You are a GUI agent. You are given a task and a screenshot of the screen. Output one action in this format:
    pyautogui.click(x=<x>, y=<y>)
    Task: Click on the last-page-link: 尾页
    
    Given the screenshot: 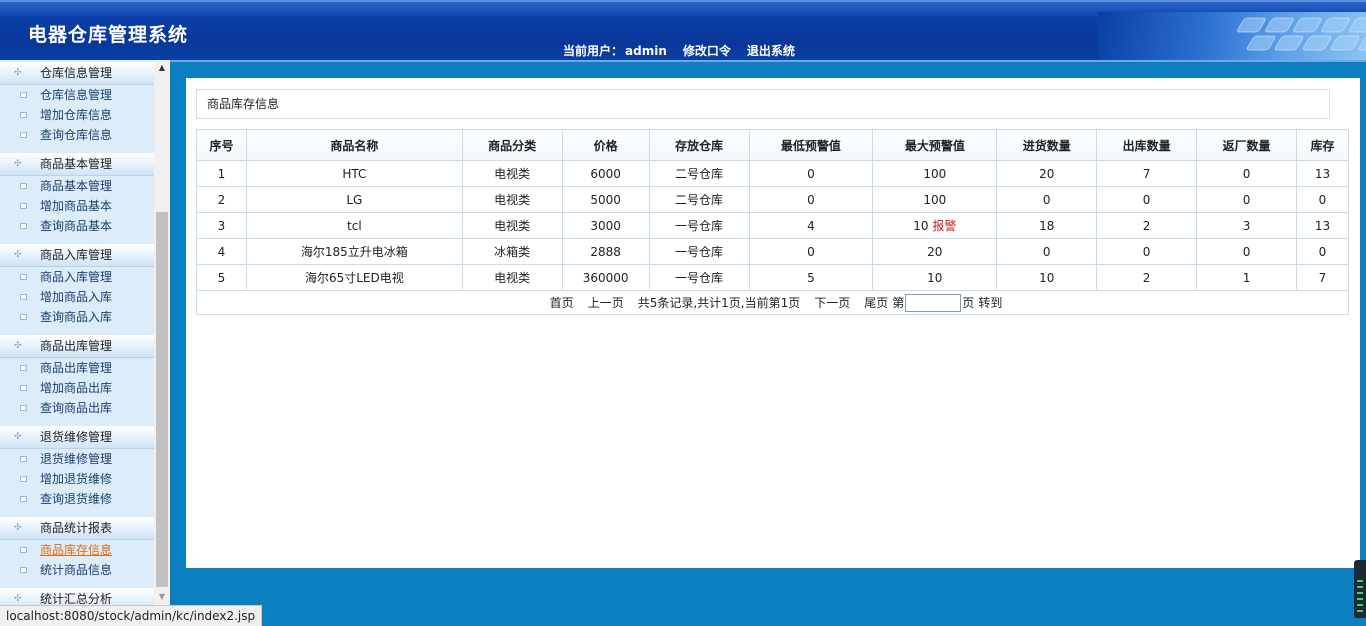 What is the action you would take?
    pyautogui.click(x=876, y=302)
    